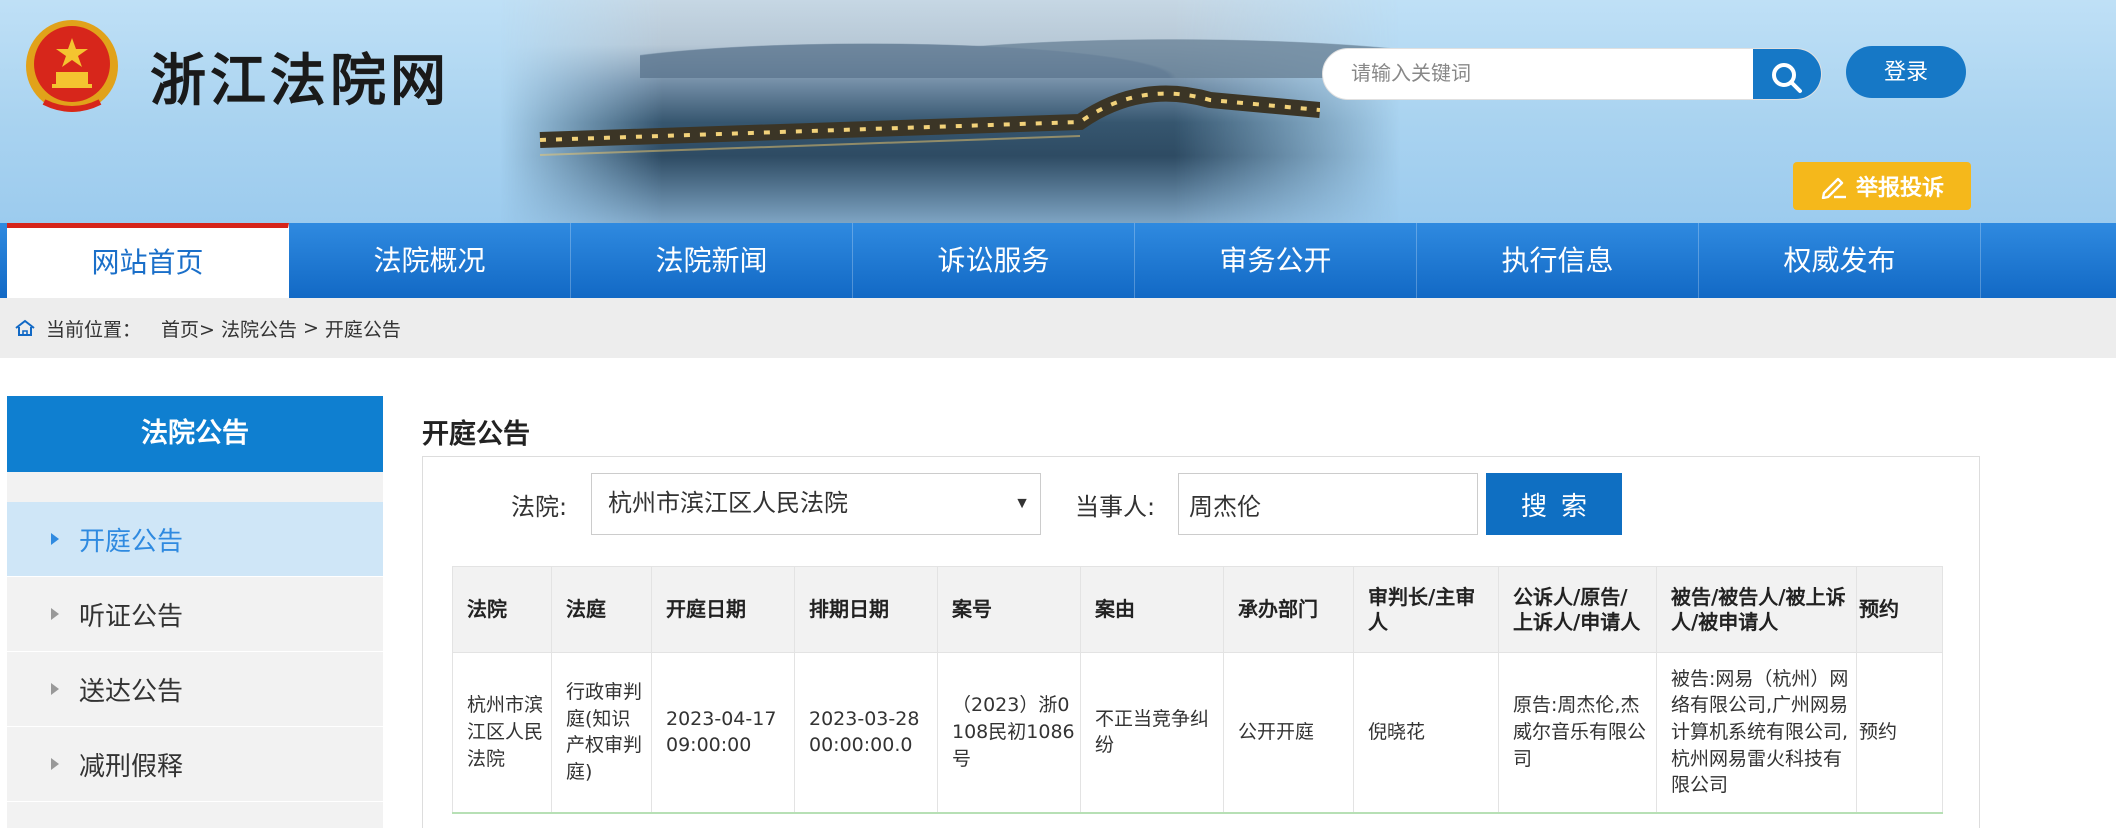 The image size is (2116, 828). Describe the element at coordinates (728, 503) in the screenshot. I see `court-select-value: 杭州市滨江区人民法院` at that location.